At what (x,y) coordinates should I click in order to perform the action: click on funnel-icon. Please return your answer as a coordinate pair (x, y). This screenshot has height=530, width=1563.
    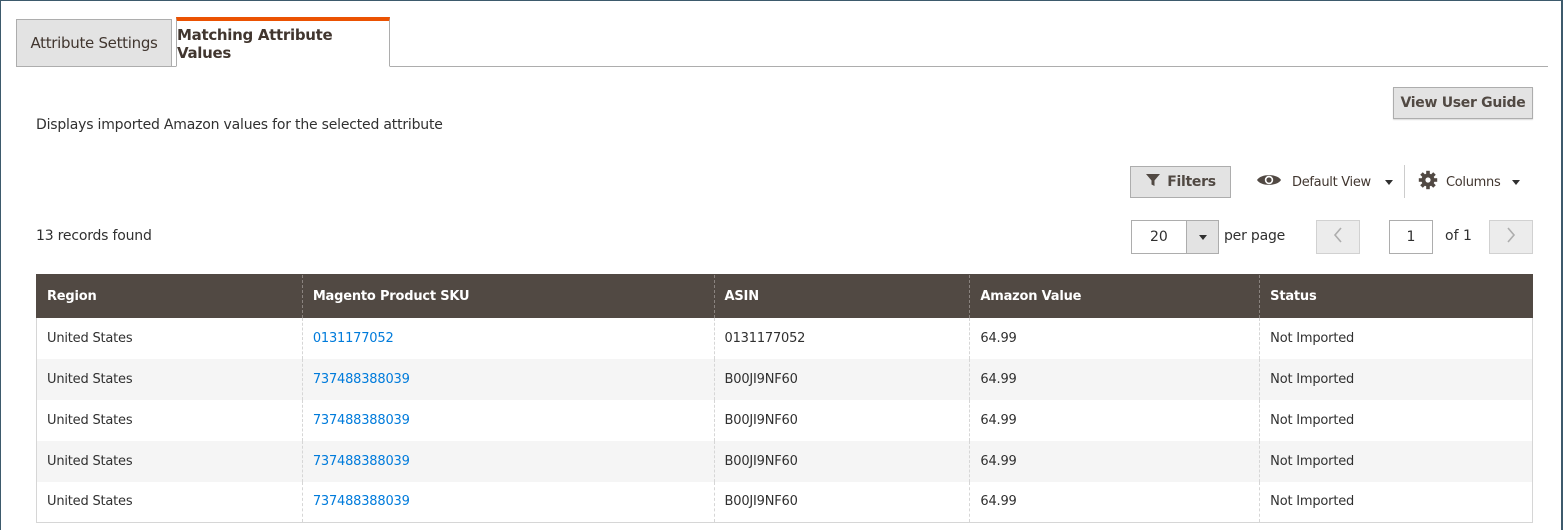
    Looking at the image, I should click on (1153, 182).